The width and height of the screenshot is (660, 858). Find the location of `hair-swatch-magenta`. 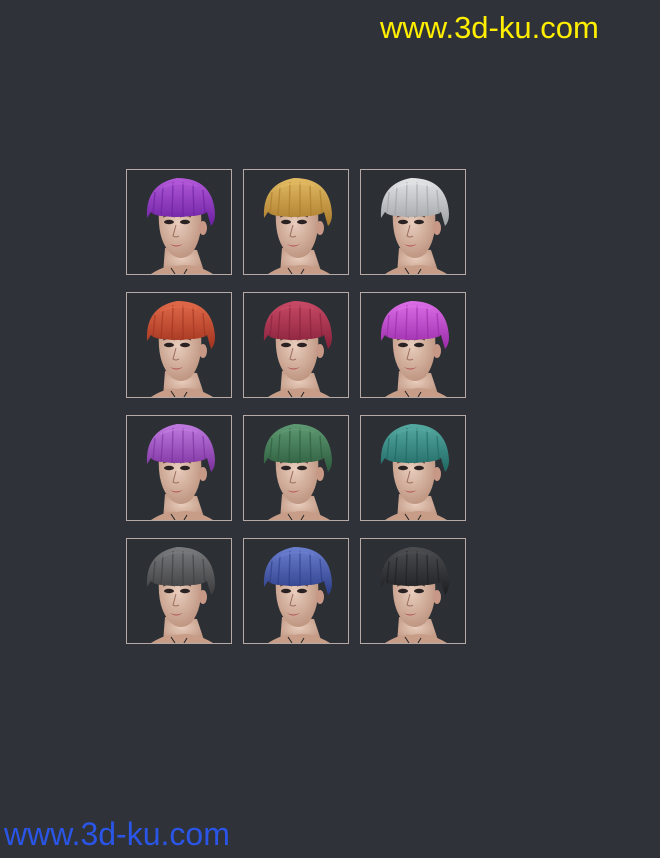

hair-swatch-magenta is located at coordinates (413, 345).